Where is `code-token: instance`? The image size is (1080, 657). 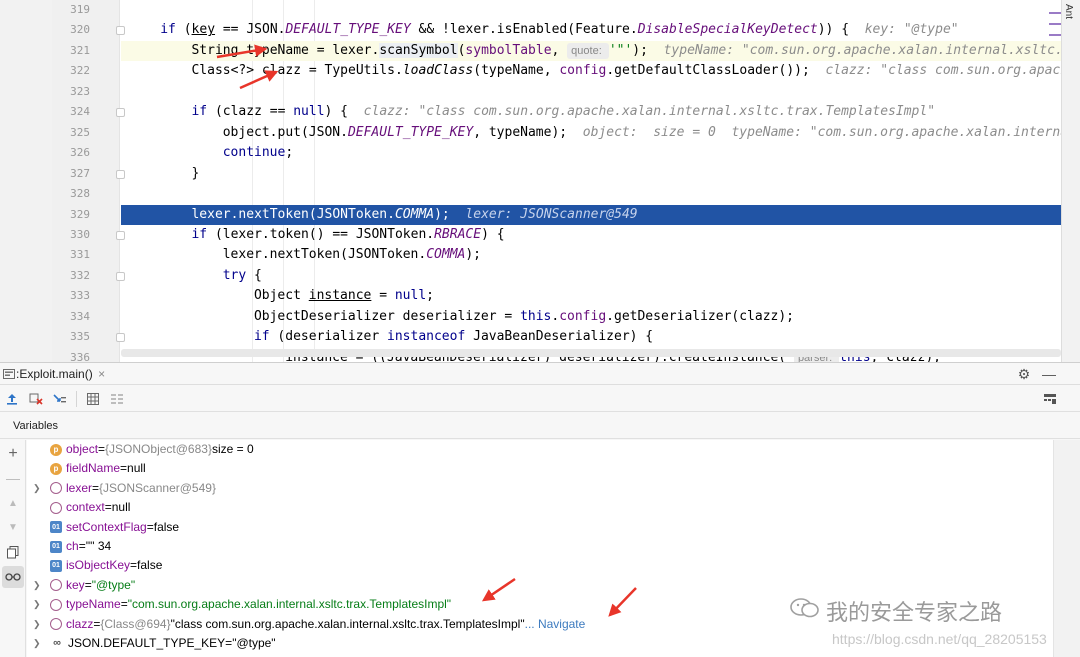 code-token: instance is located at coordinates (340, 296).